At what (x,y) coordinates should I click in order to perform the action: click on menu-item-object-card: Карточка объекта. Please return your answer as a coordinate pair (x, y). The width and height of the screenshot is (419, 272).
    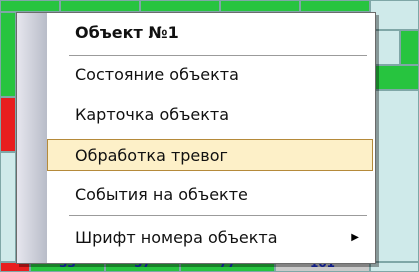
    Looking at the image, I should click on (210, 115).